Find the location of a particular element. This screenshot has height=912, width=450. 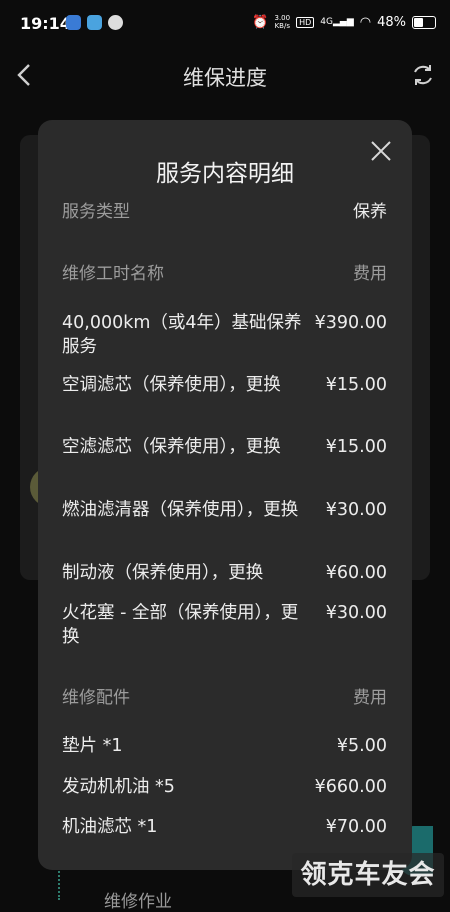

parts-header: 维修配件 is located at coordinates (96, 698).